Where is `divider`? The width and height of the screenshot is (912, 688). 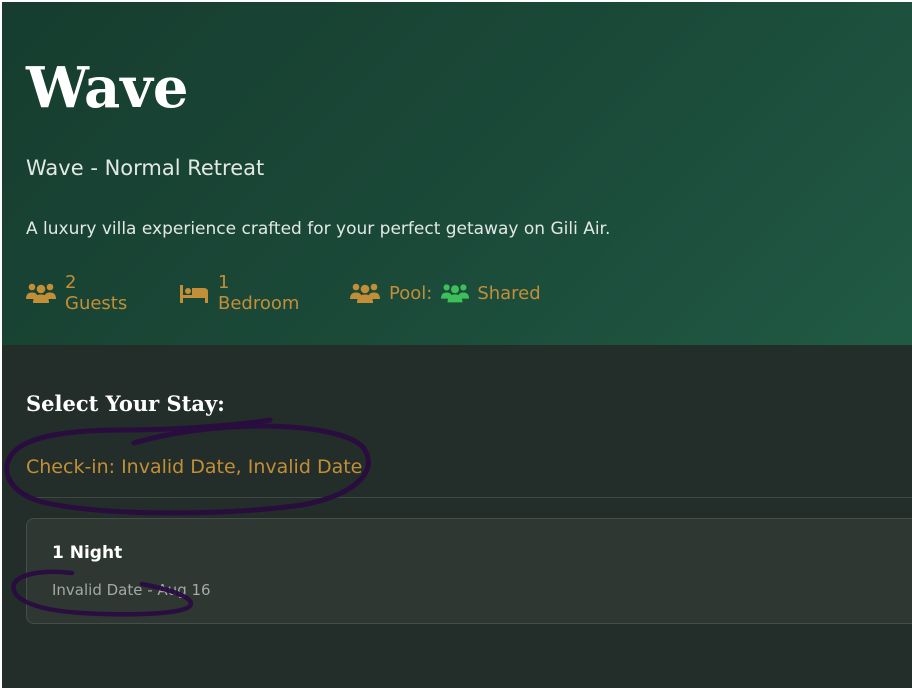
divider is located at coordinates (469, 497).